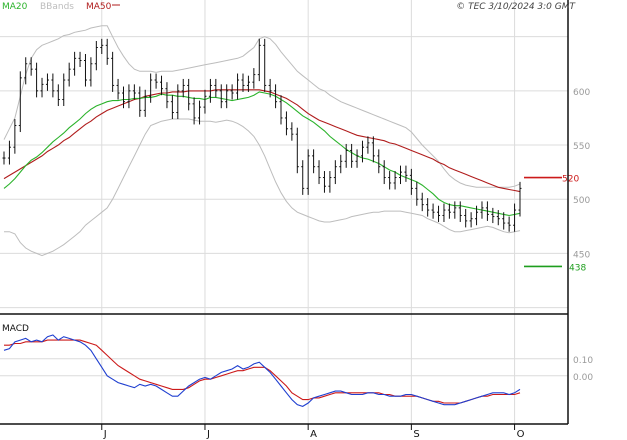  Describe the element at coordinates (583, 378) in the screenshot. I see `macd-tick-1: 0.00` at that location.